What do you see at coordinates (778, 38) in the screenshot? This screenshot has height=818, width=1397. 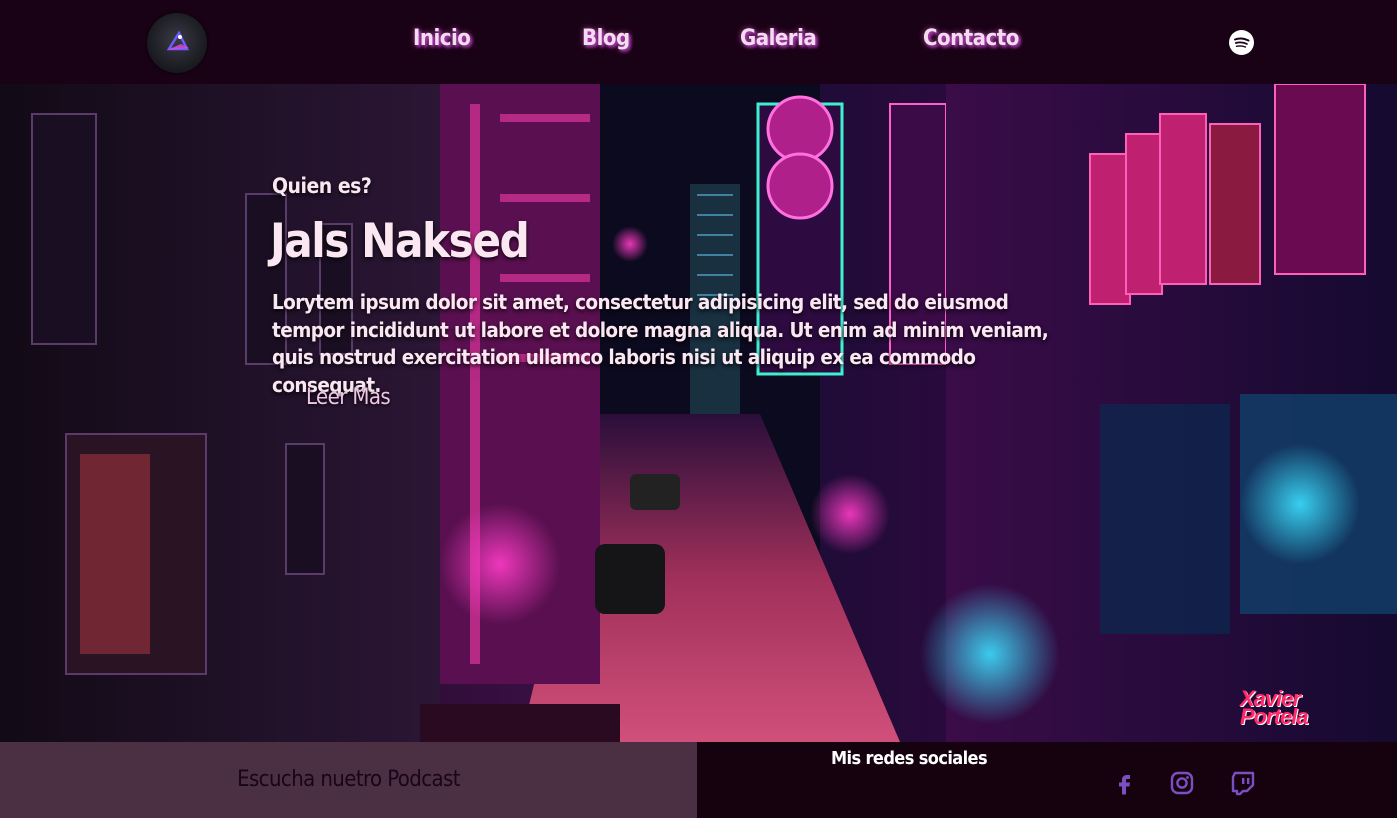 I see `nav-link-galeria: Galeria` at bounding box center [778, 38].